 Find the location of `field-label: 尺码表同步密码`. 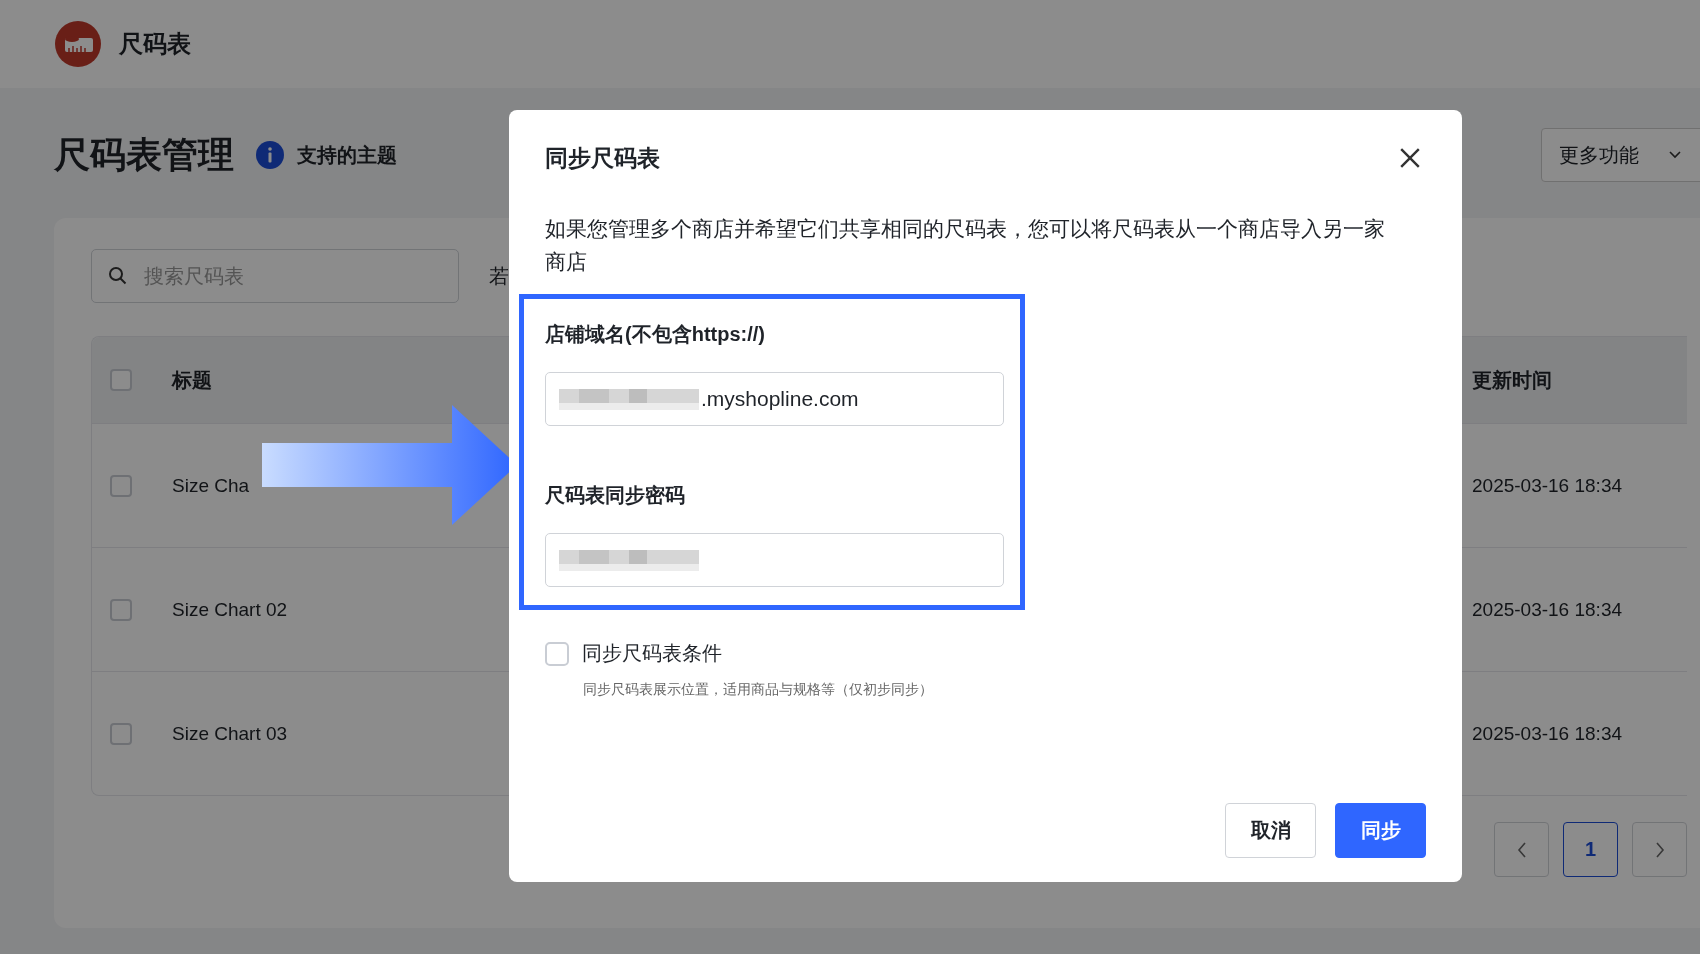

field-label: 尺码表同步密码 is located at coordinates (615, 495).